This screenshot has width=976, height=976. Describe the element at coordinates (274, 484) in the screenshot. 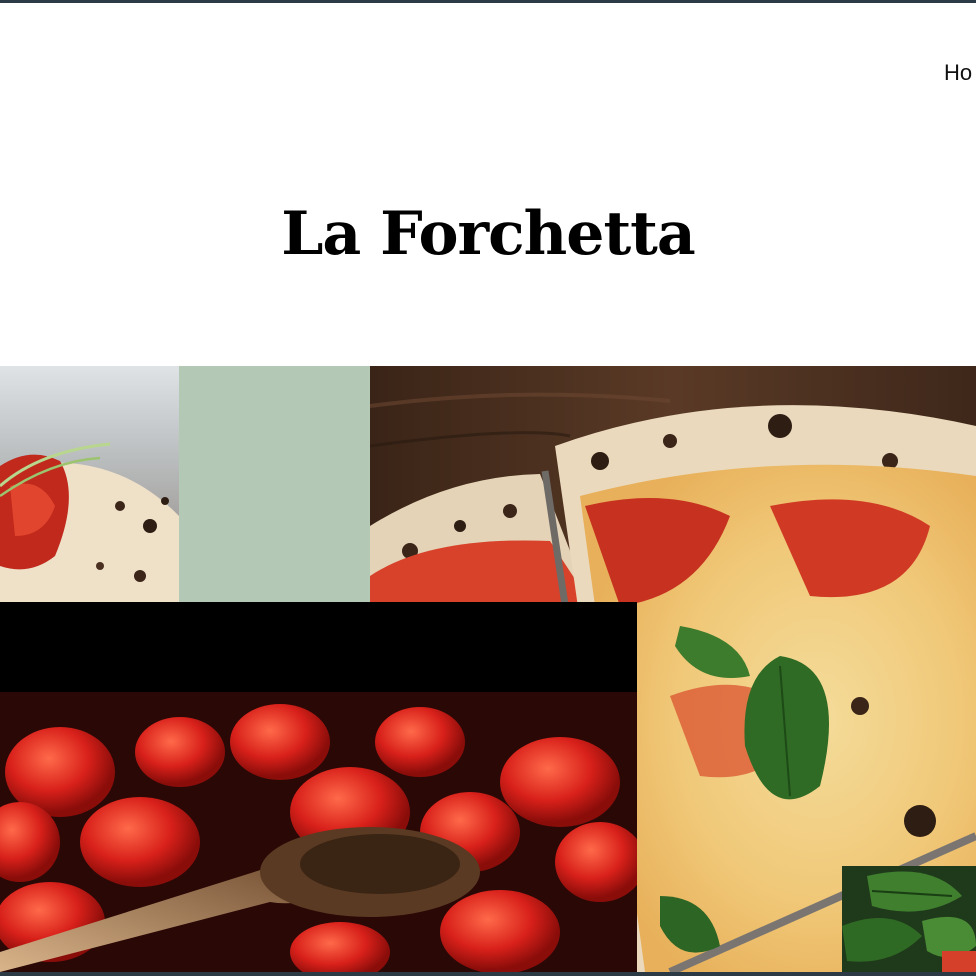

I see `sage-color-block` at that location.